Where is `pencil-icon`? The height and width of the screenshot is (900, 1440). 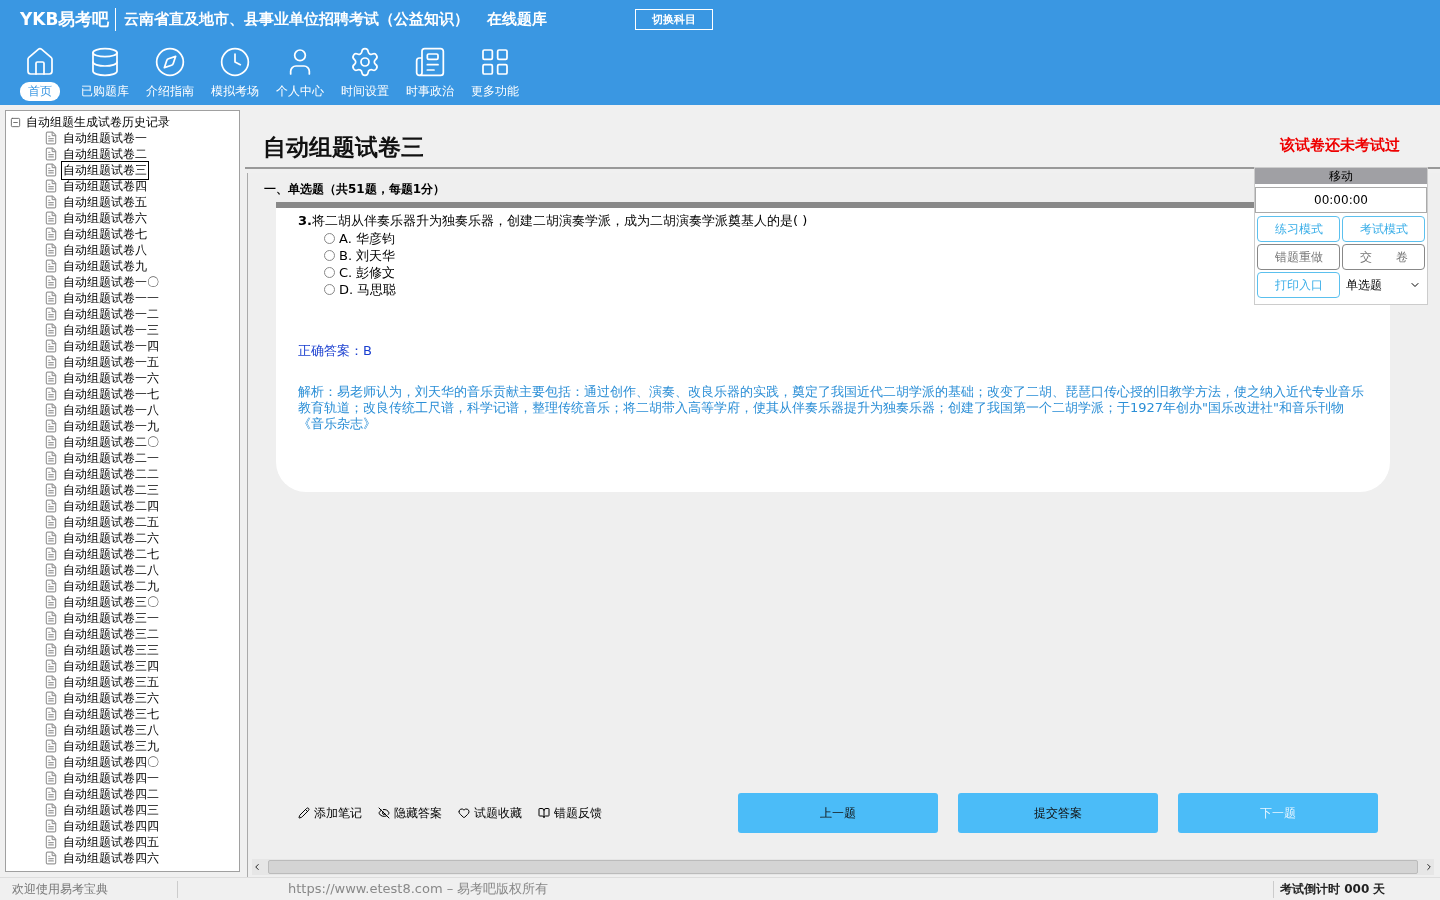
pencil-icon is located at coordinates (304, 813).